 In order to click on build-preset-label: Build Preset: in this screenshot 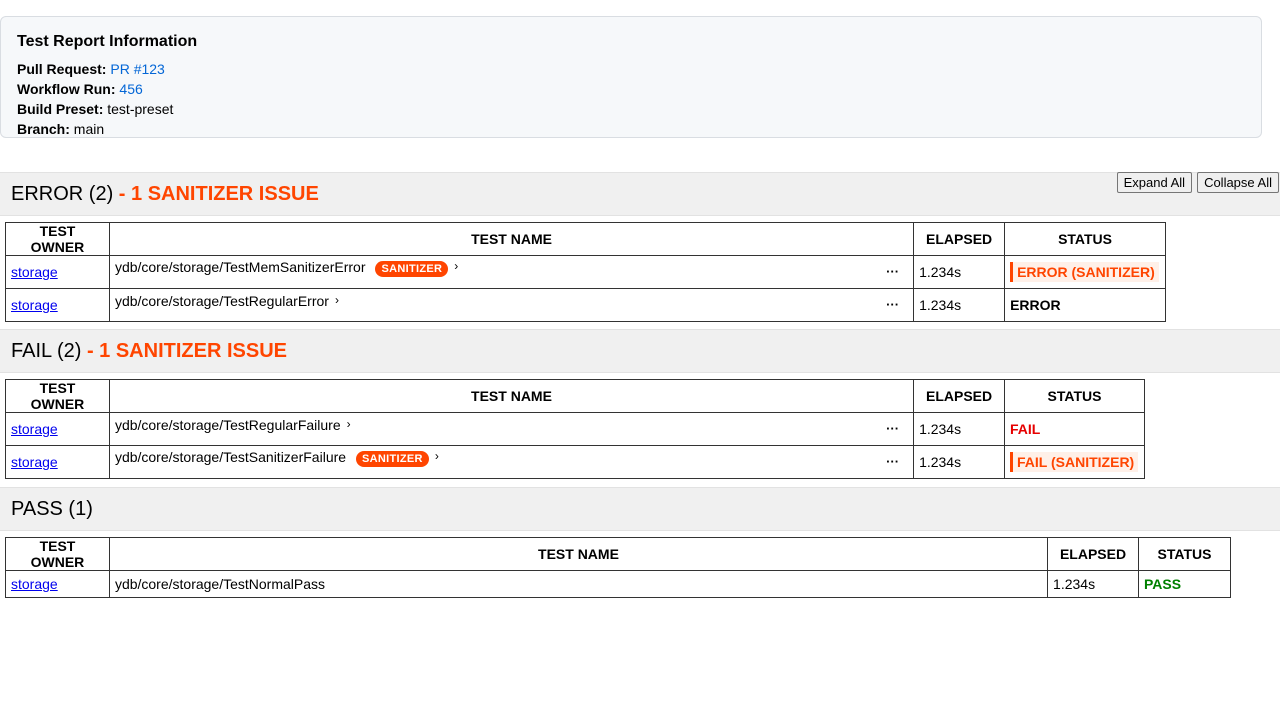, I will do `click(60, 109)`.